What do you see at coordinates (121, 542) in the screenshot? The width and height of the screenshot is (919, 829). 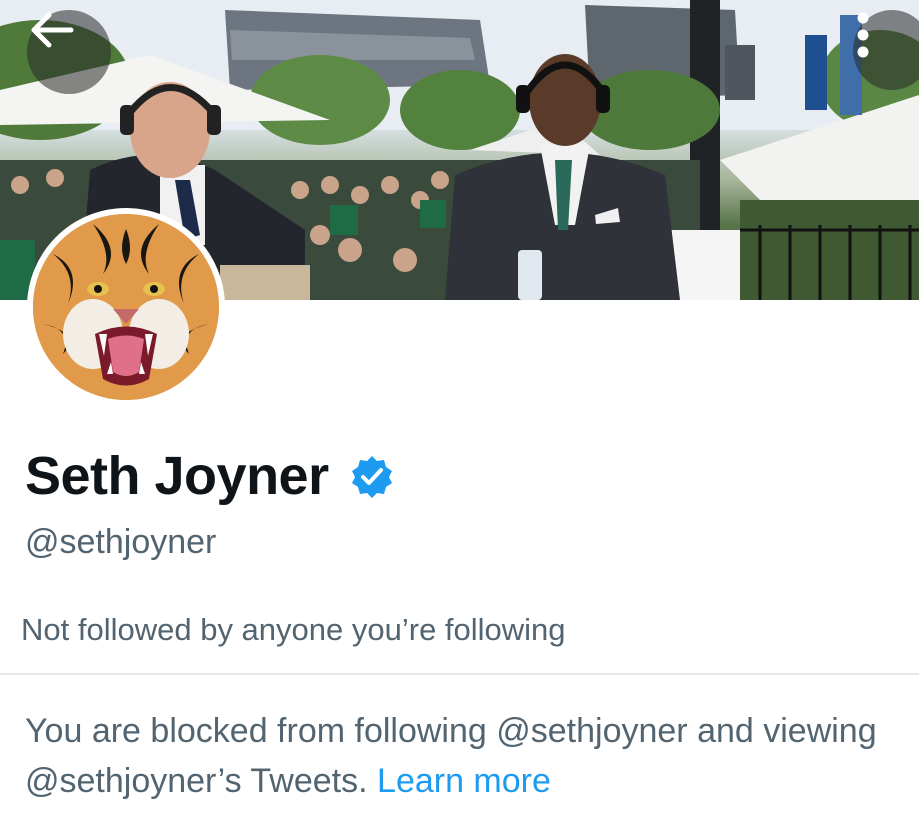 I see `profile-handle: @sethjoyner` at bounding box center [121, 542].